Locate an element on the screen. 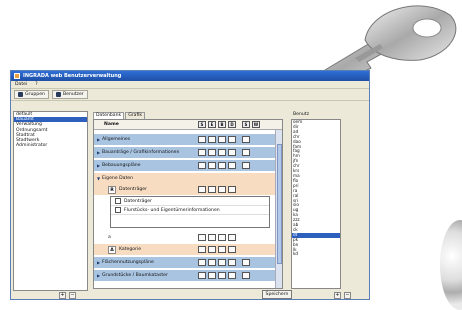 Image resolution: width=462 pixels, height=310 pixels. add-user-button: + is located at coordinates (337, 295).